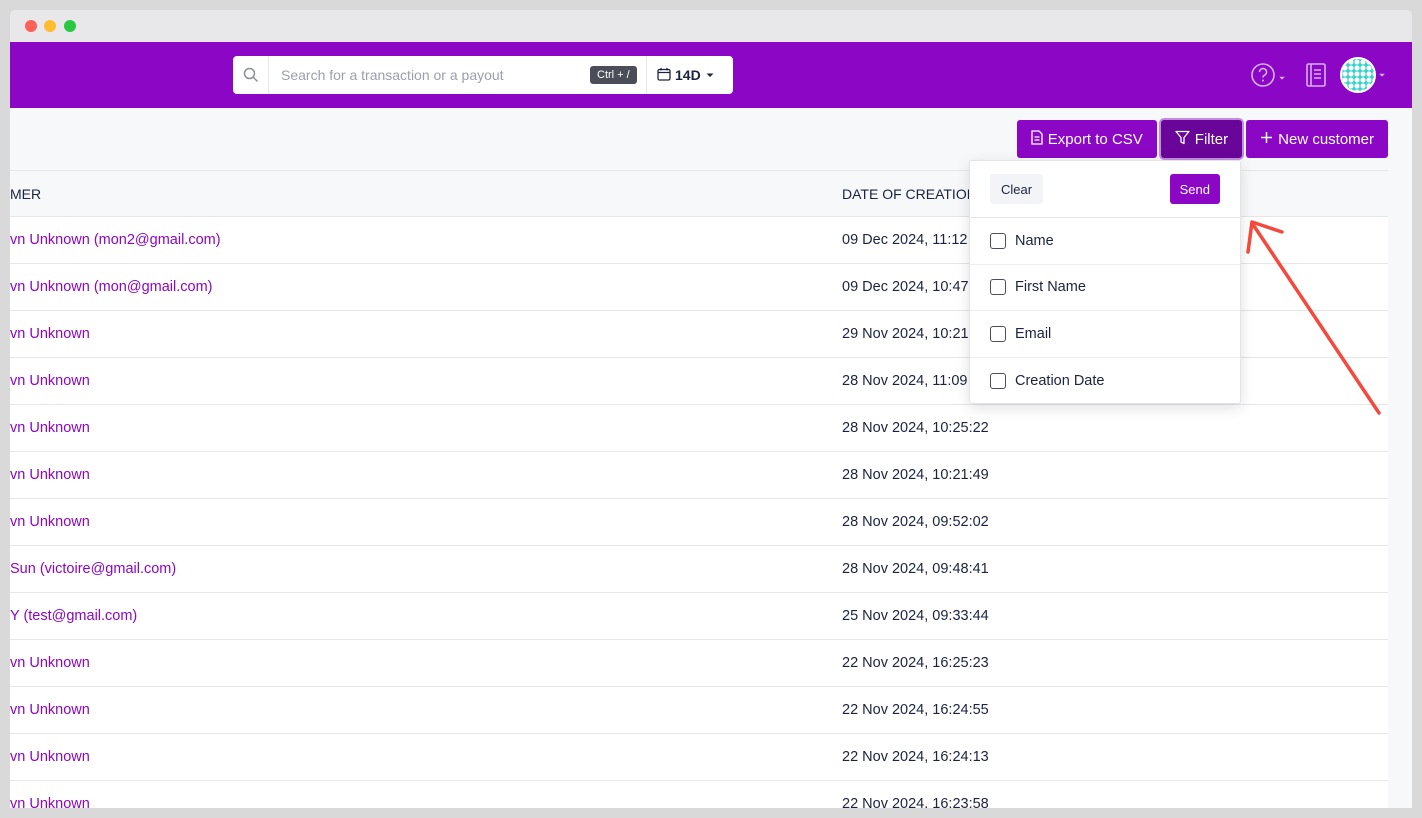 Image resolution: width=1422 pixels, height=818 pixels. Describe the element at coordinates (93, 569) in the screenshot. I see `customer-link: Sun (victoire@gmail.com)` at that location.